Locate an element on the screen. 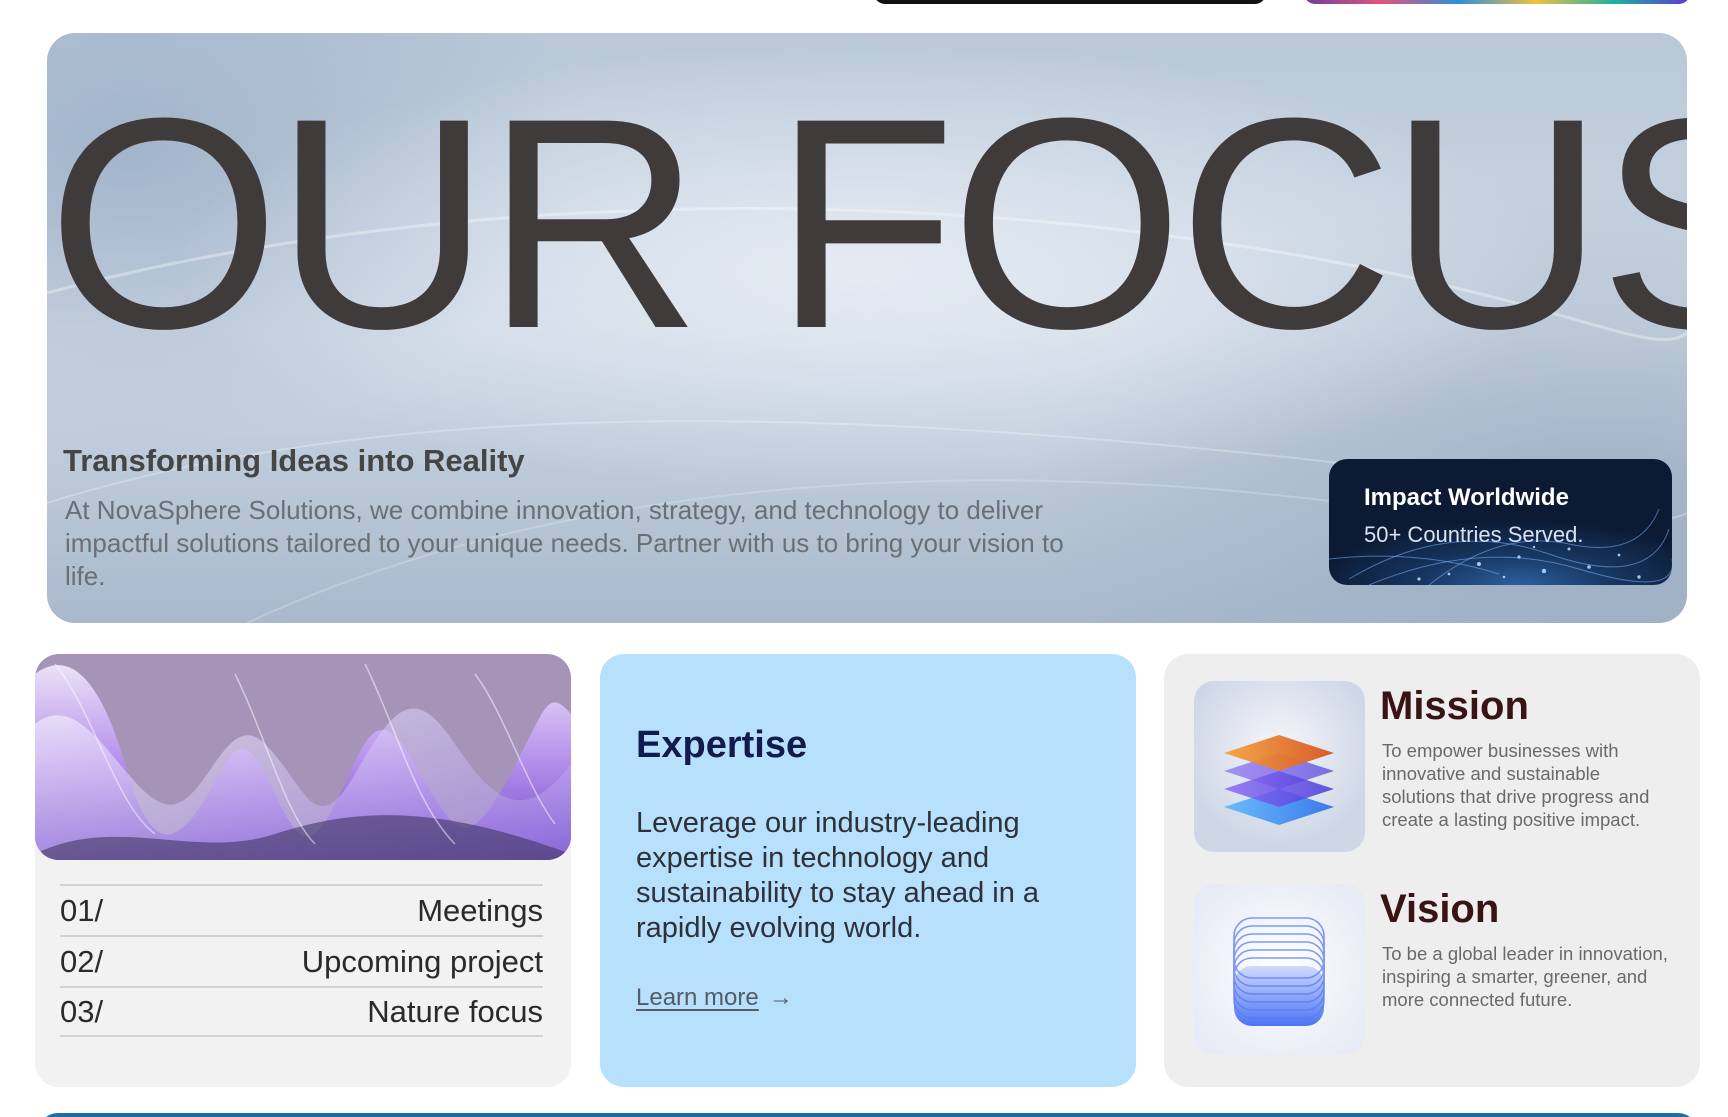 Image resolution: width=1728 pixels, height=1117 pixels. learn-more-link: Learn more → is located at coordinates (714, 998).